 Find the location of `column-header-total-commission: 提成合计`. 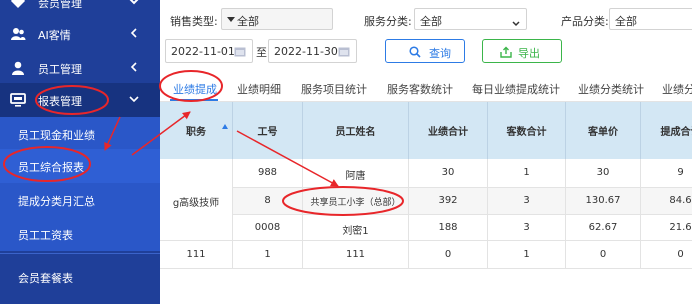

column-header-total-commission: 提成合计 is located at coordinates (666, 130).